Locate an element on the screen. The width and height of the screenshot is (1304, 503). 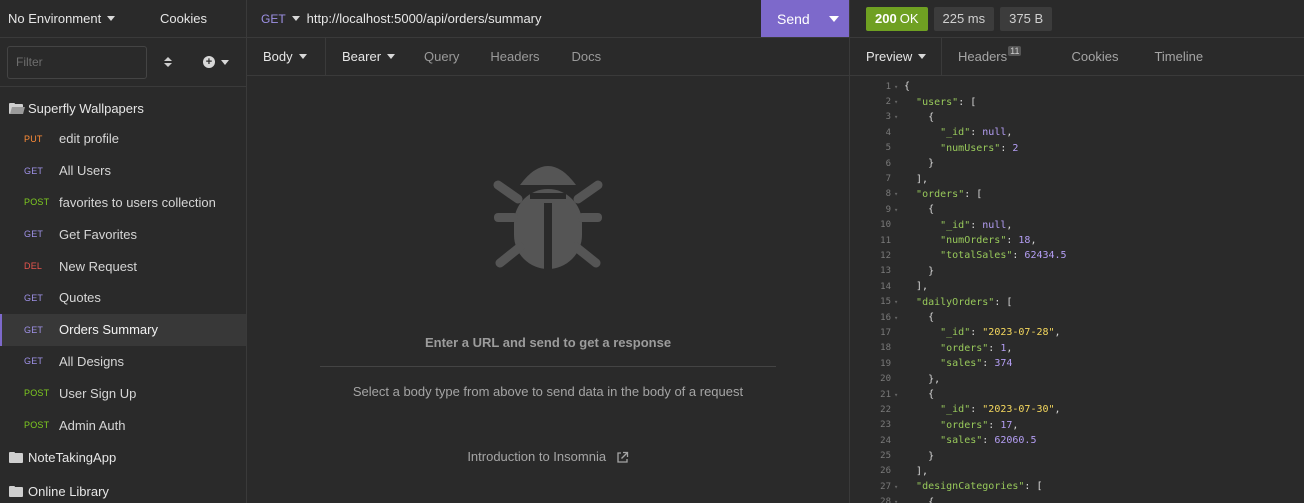
line-number: 19 is located at coordinates (885, 363).